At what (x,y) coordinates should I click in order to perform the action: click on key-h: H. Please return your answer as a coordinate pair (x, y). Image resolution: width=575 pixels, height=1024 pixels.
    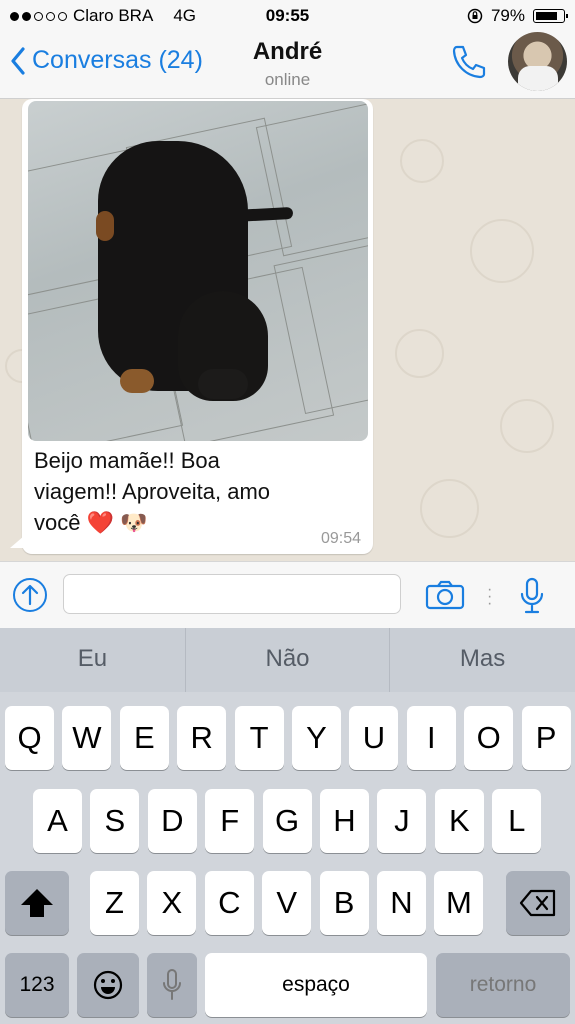
    Looking at the image, I should click on (344, 821).